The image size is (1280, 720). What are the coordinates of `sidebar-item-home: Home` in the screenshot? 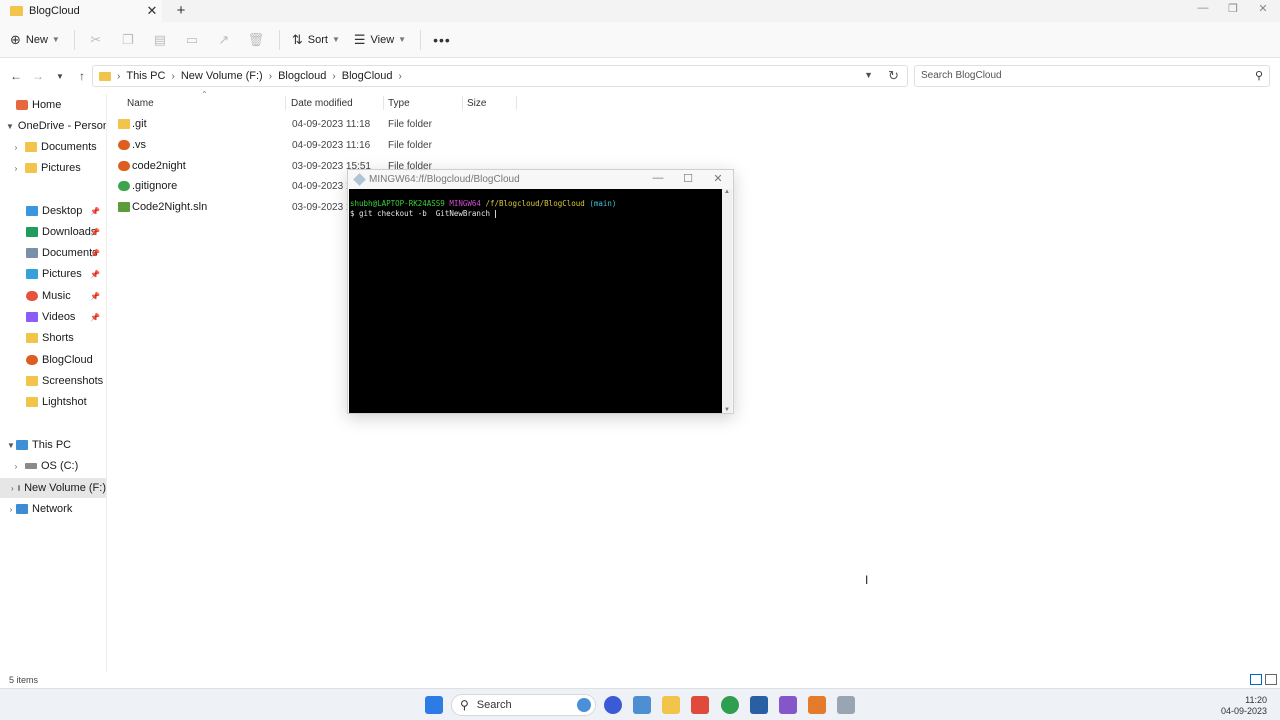 It's located at (53, 105).